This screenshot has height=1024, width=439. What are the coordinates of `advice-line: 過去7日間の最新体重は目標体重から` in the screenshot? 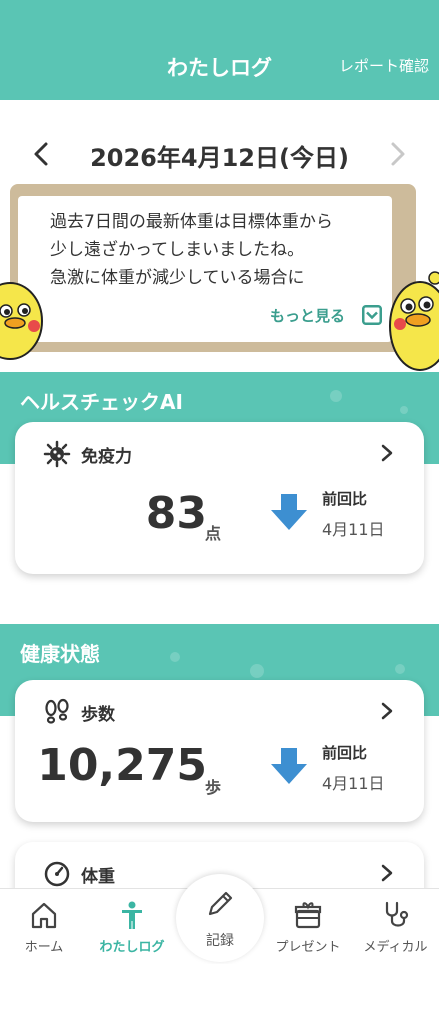 It's located at (191, 222).